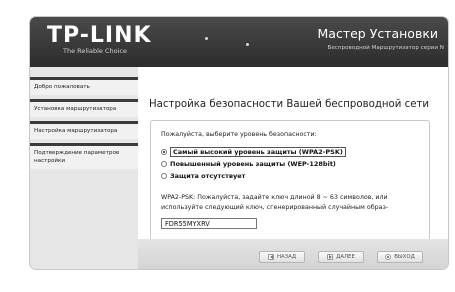  I want to click on exit-button-label: ВЫХОД, so click(404, 257).